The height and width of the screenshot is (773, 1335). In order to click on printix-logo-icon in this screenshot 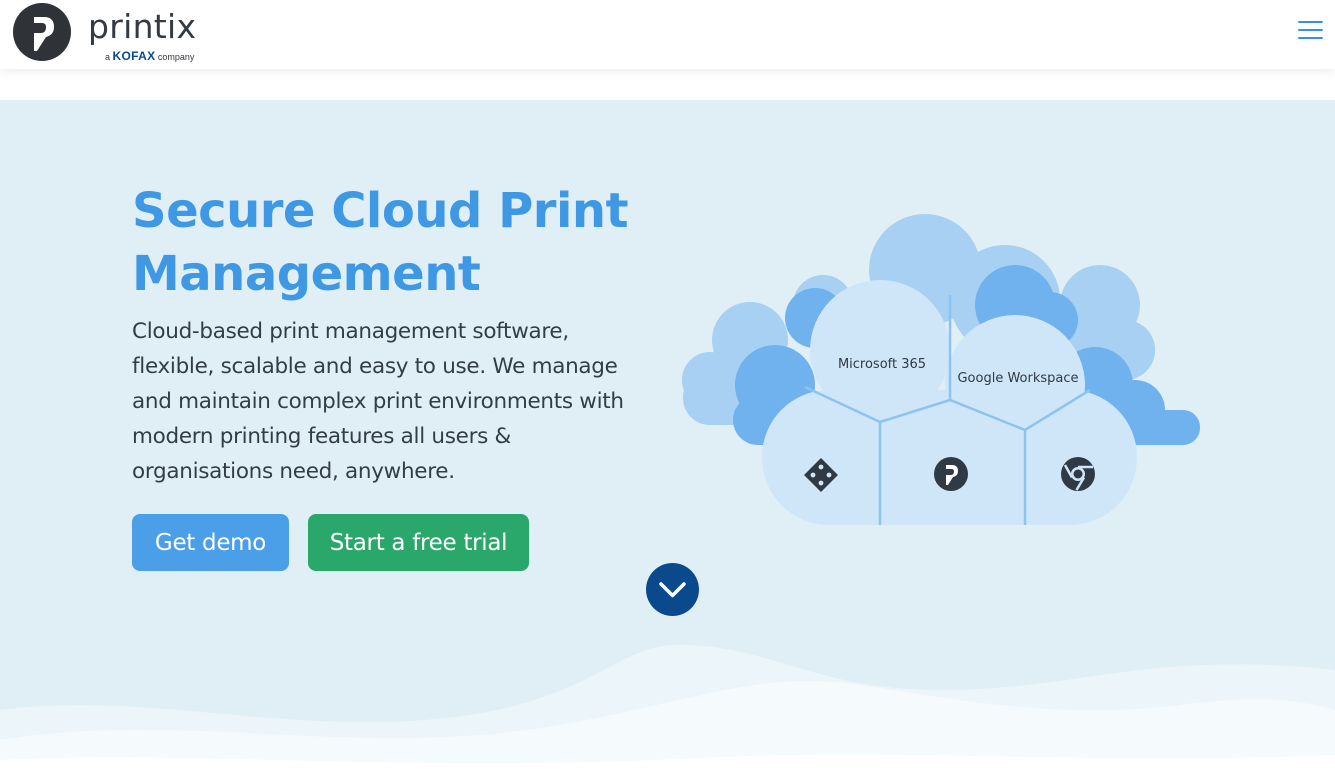, I will do `click(42, 32)`.